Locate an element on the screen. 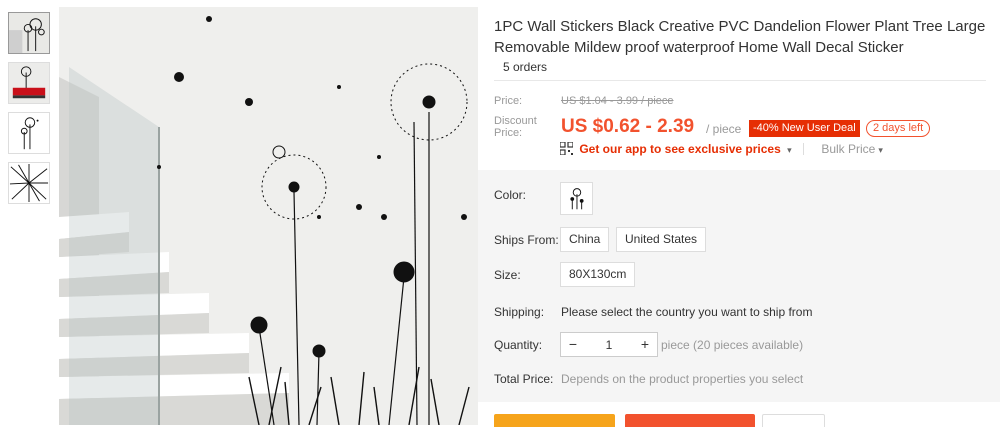 The width and height of the screenshot is (1000, 427). bulk-price-label: Bulk Price is located at coordinates (848, 149).